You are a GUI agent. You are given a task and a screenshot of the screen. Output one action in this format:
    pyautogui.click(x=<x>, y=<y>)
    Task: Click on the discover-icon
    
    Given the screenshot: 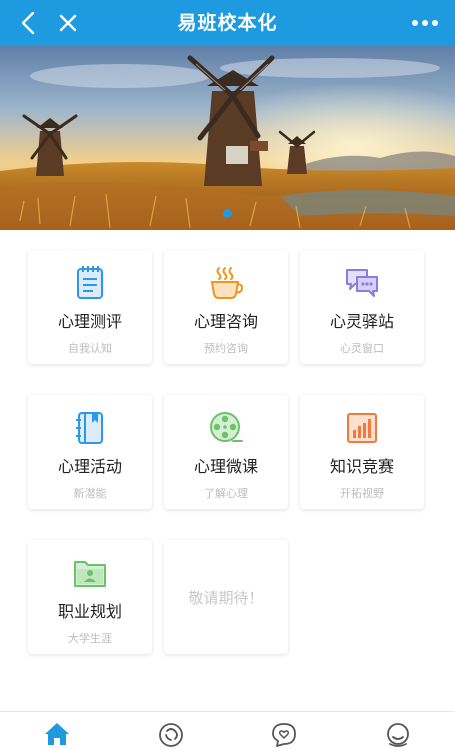 What is the action you would take?
    pyautogui.click(x=170, y=735)
    